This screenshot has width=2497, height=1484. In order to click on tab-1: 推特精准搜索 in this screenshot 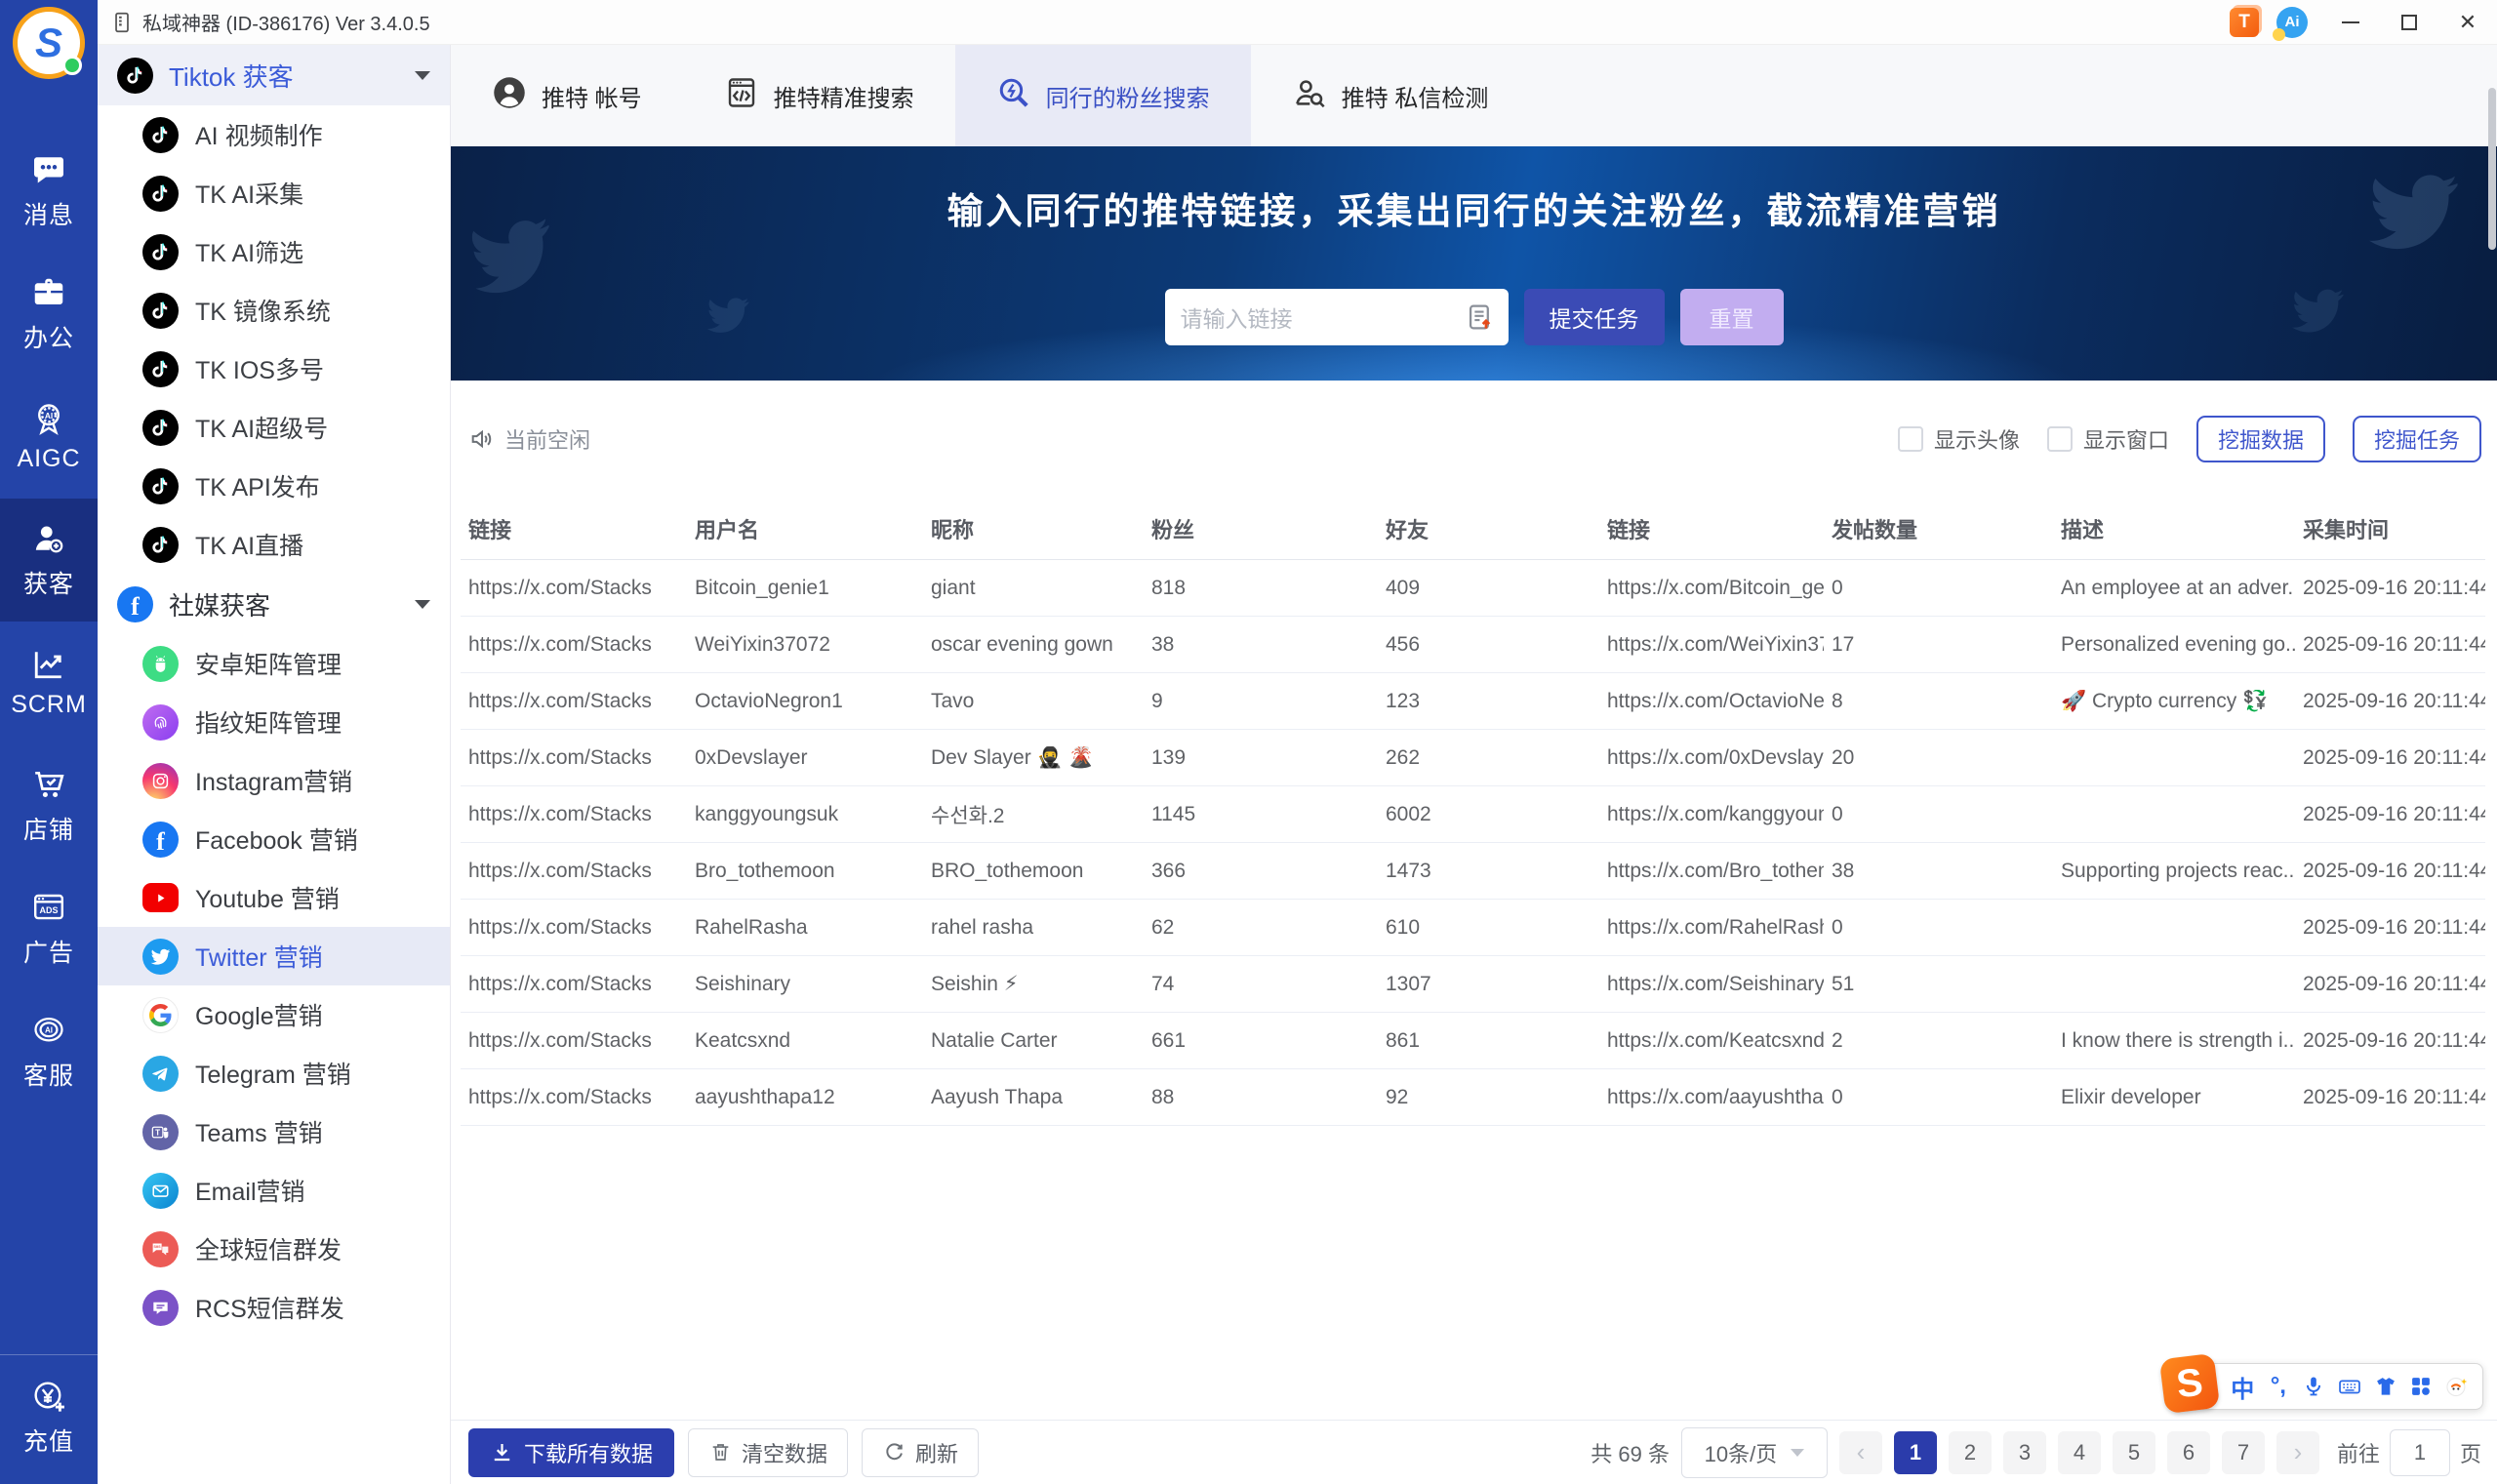, I will do `click(819, 95)`.